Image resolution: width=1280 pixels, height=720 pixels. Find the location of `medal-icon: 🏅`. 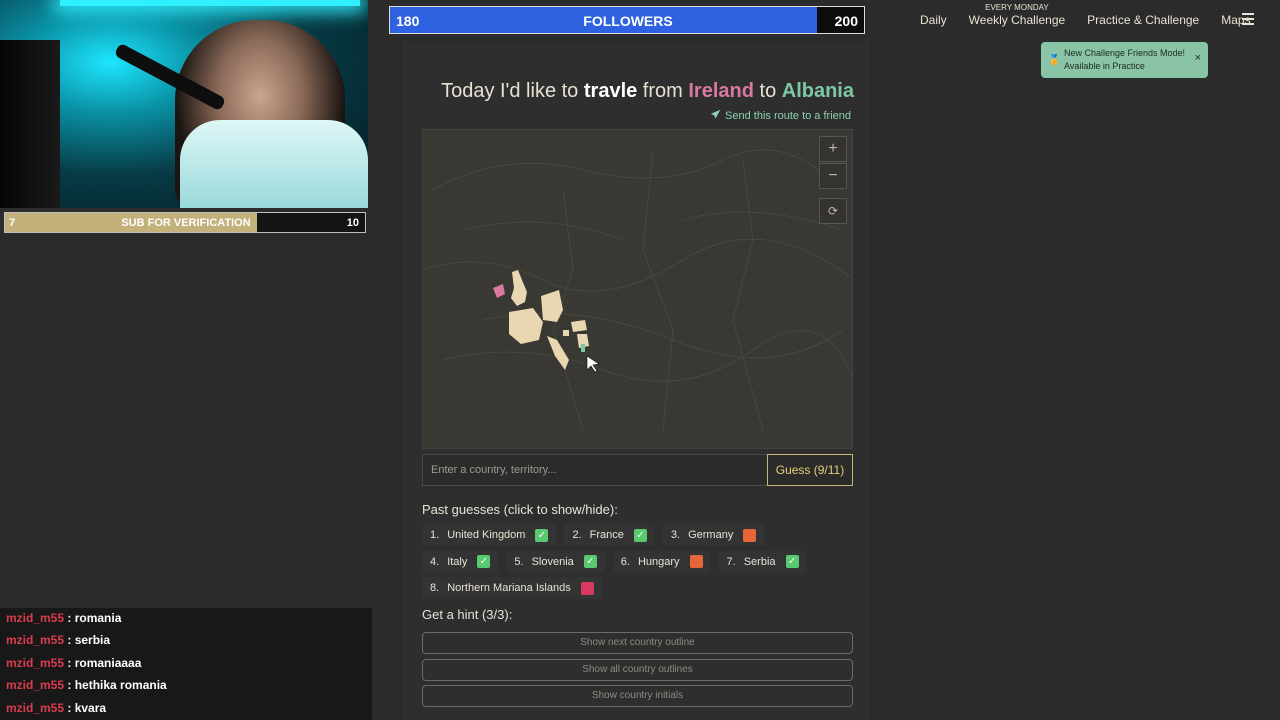

medal-icon: 🏅 is located at coordinates (1054, 60).